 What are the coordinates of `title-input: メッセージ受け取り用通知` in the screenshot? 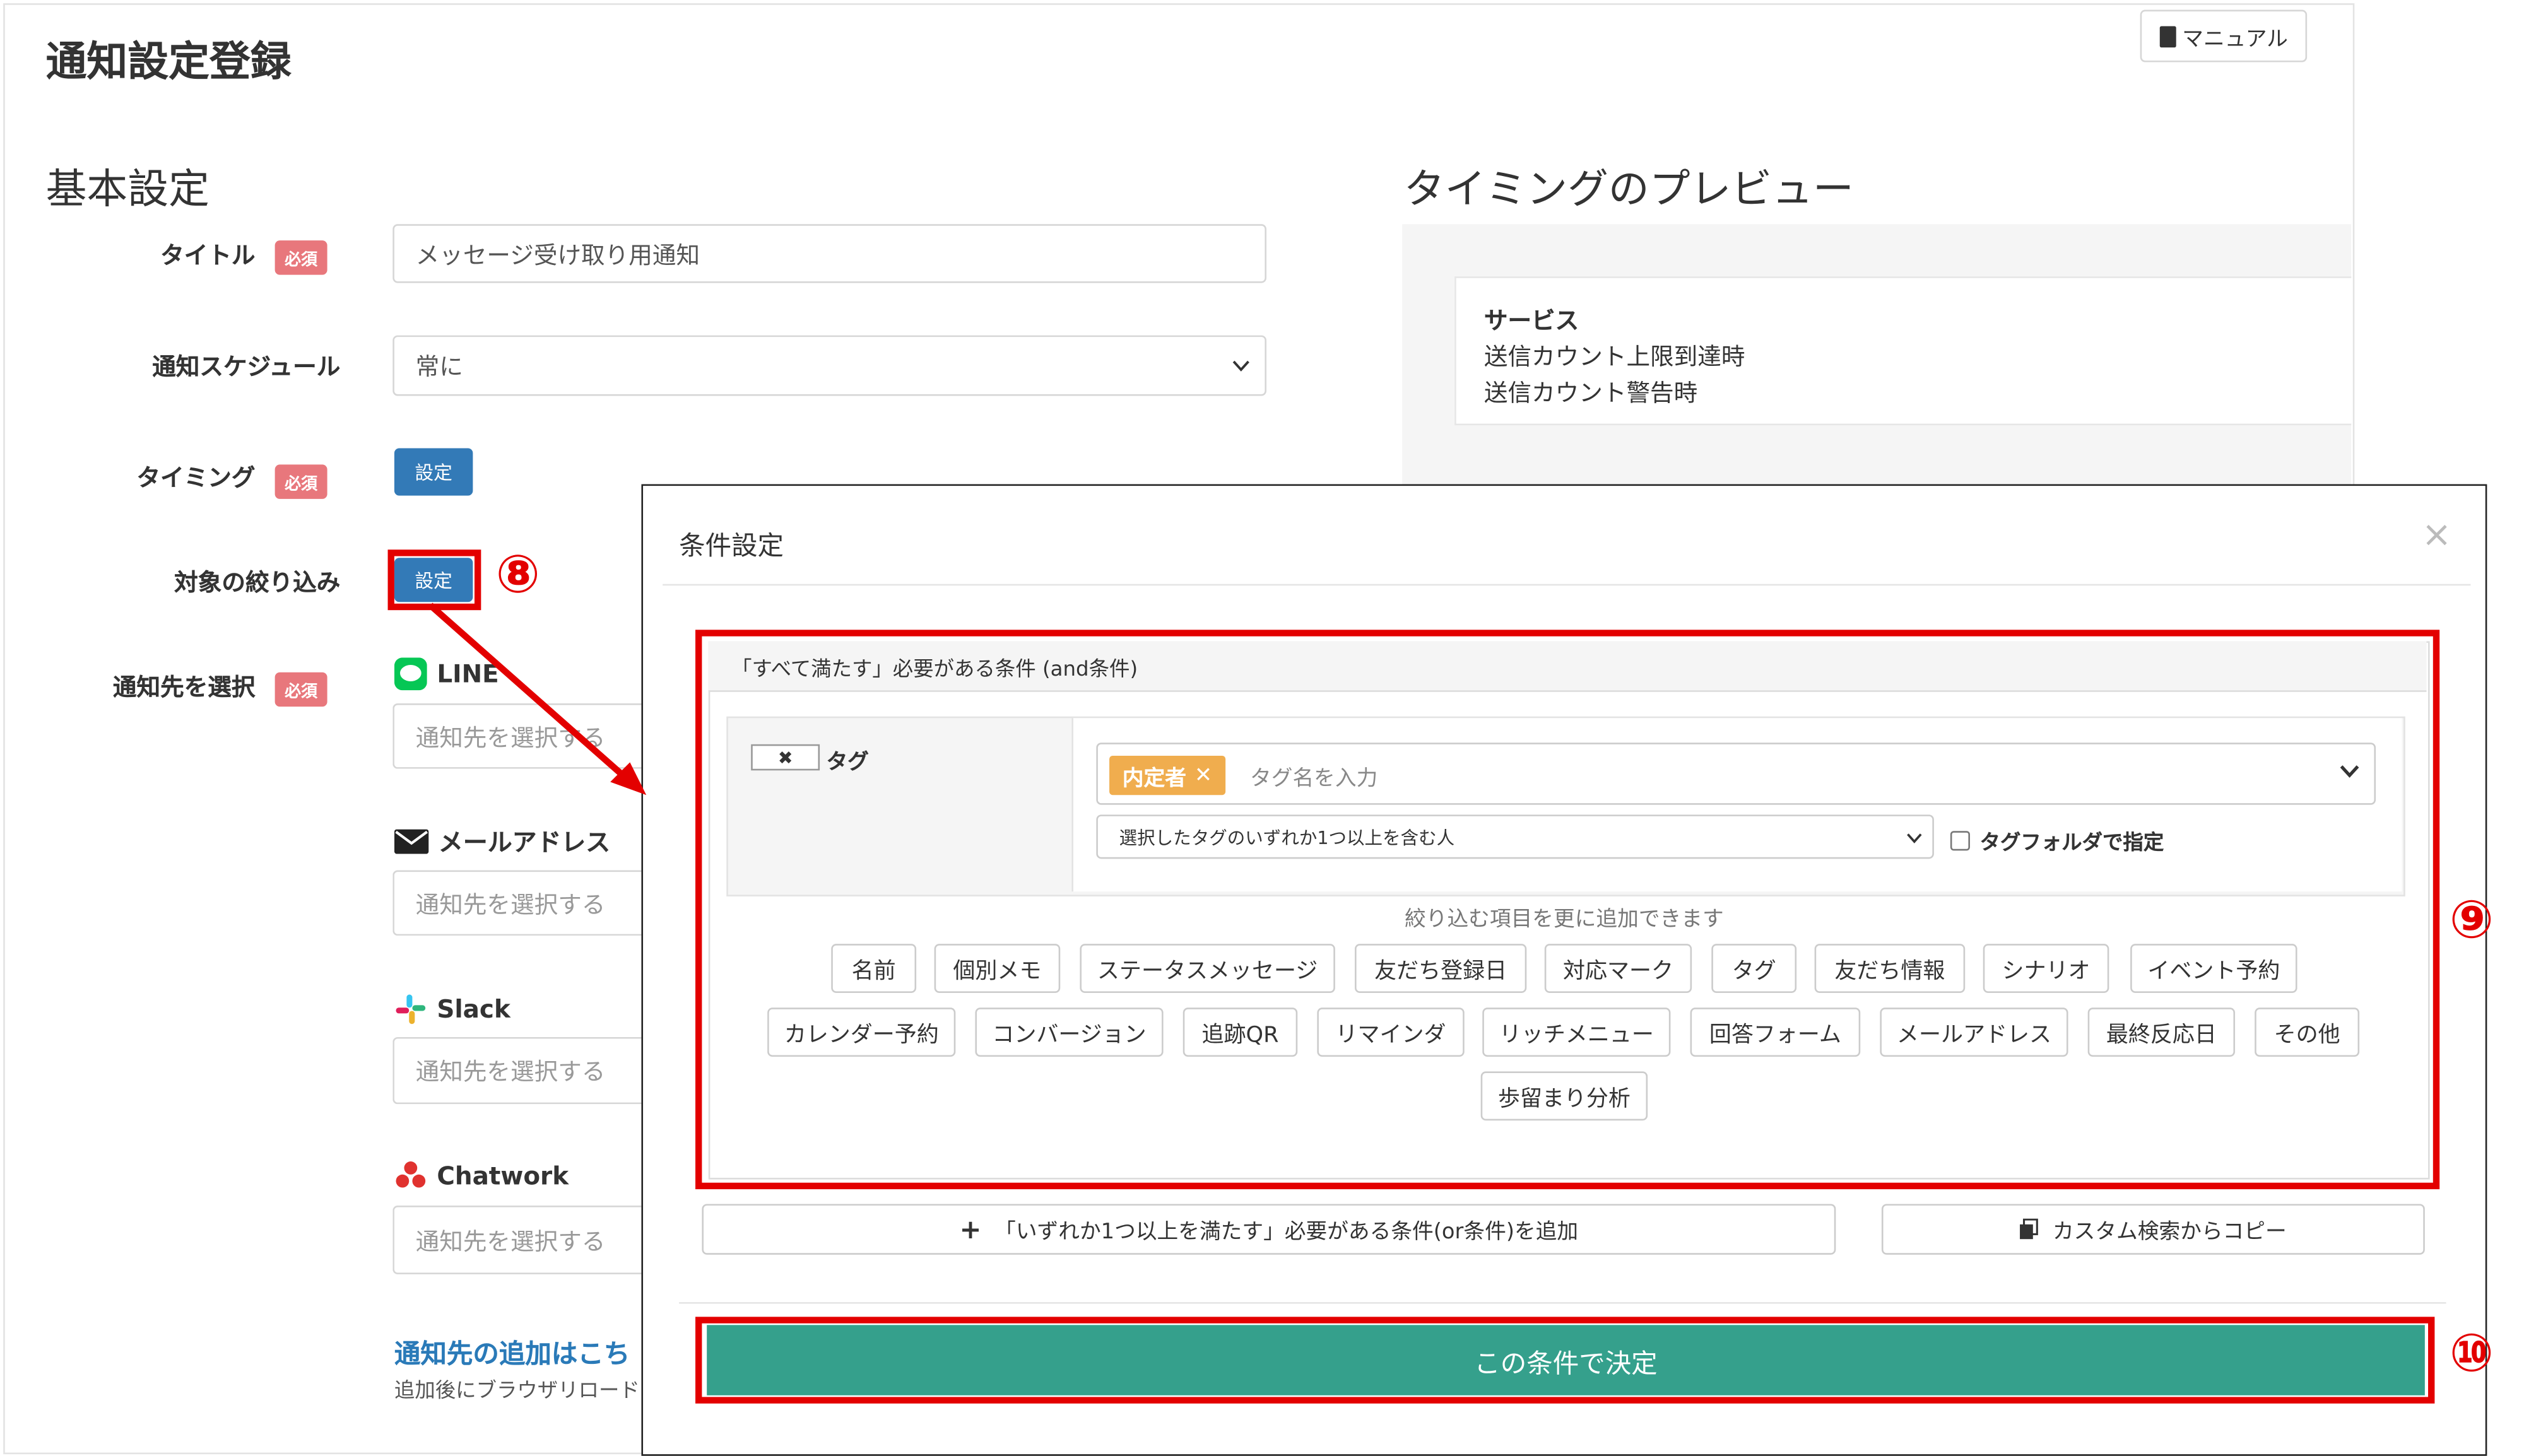 It's located at (829, 253).